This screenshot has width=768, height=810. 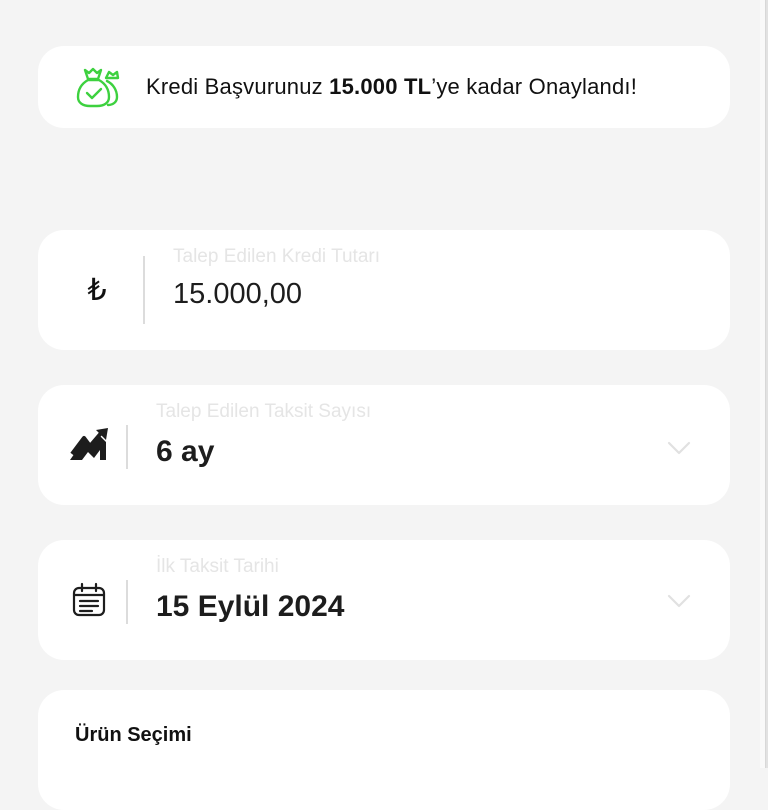 I want to click on approval-text-end: ’ye kadar Onaylandı!, so click(x=534, y=86).